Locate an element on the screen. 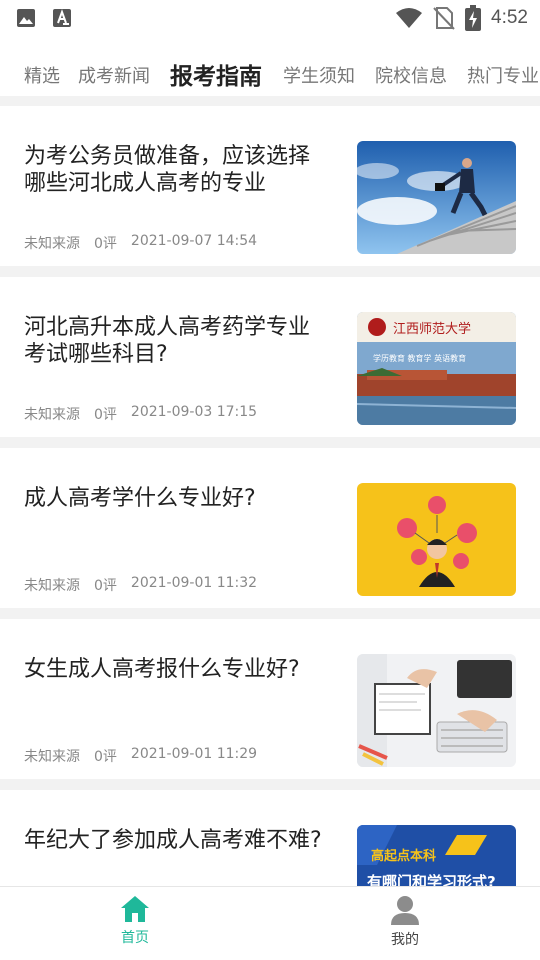  blue-banner-image: 高起点本科 有哪门和学习形式? is located at coordinates (436, 855).